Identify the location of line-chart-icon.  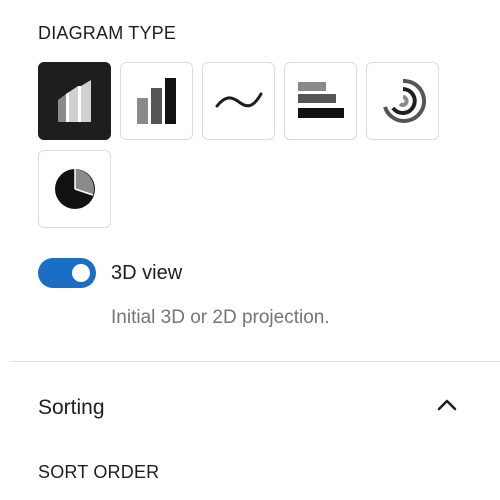
(238, 100).